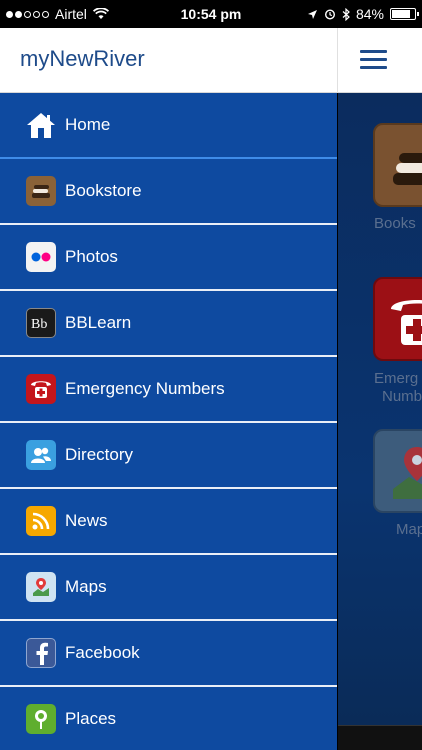 Image resolution: width=422 pixels, height=750 pixels. What do you see at coordinates (88, 124) in the screenshot?
I see `menu-item-label: Home` at bounding box center [88, 124].